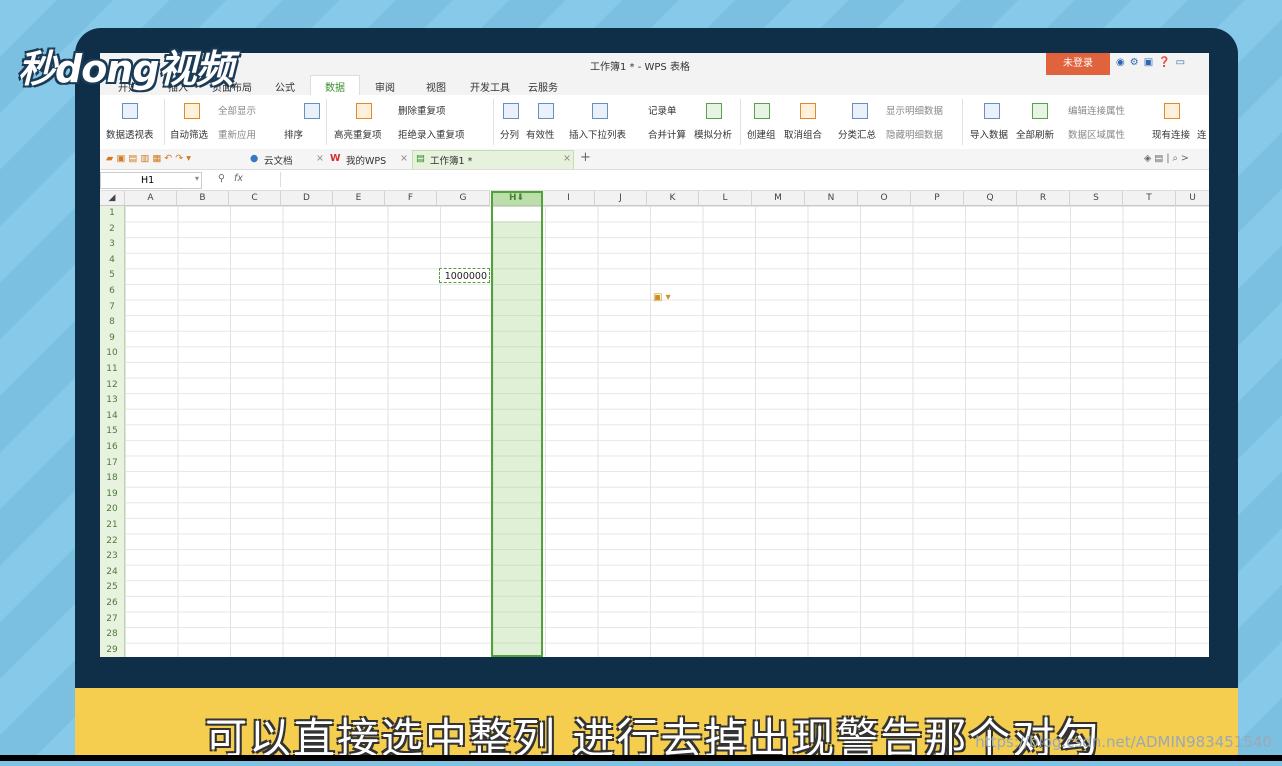 The image size is (1282, 766). I want to click on col-header-i: I, so click(569, 198).